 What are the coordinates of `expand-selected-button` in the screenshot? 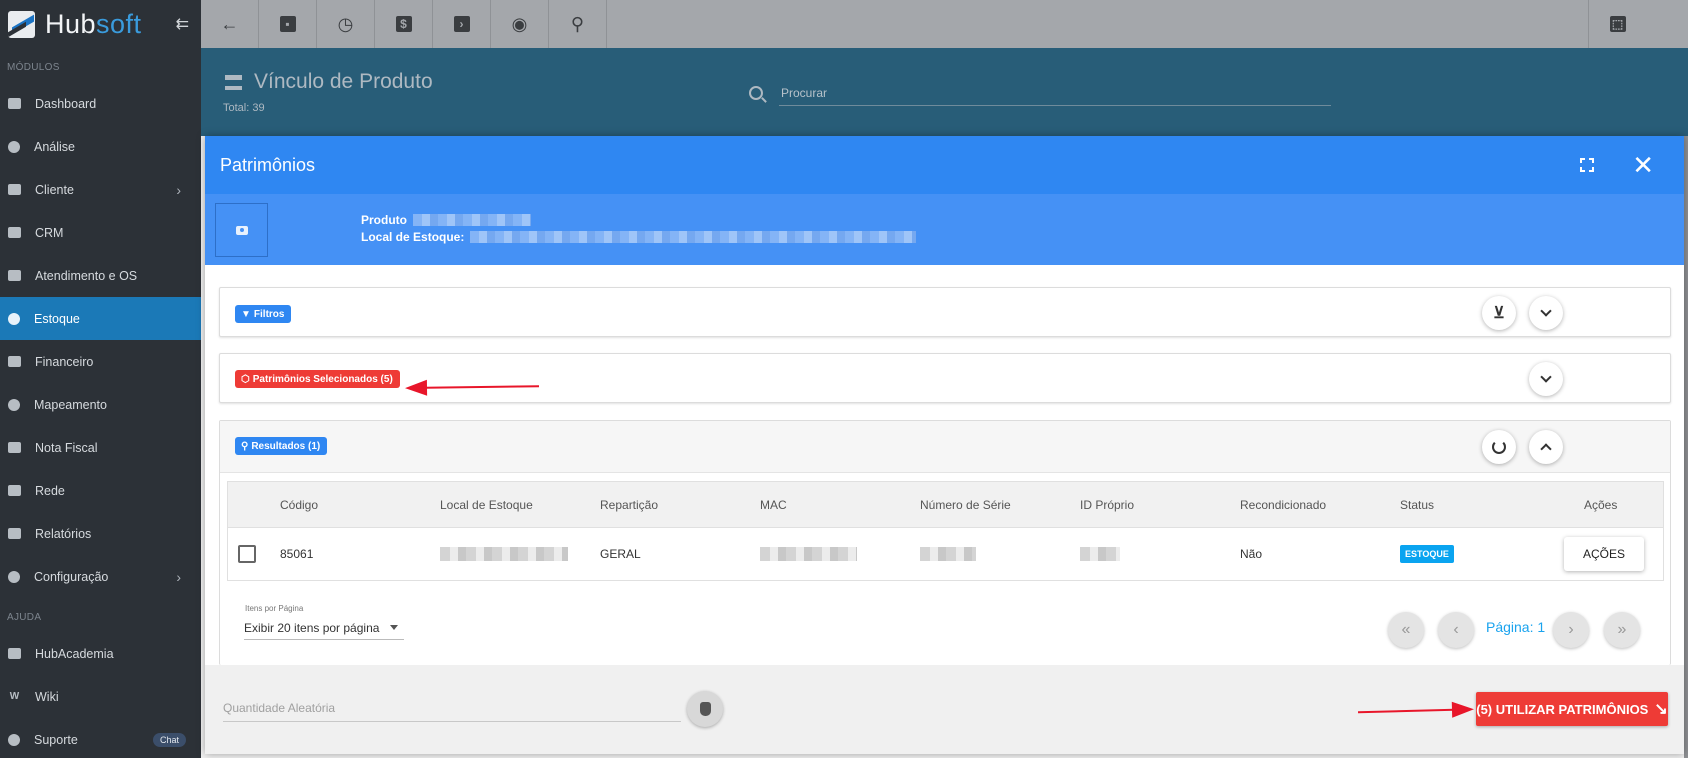 It's located at (1546, 379).